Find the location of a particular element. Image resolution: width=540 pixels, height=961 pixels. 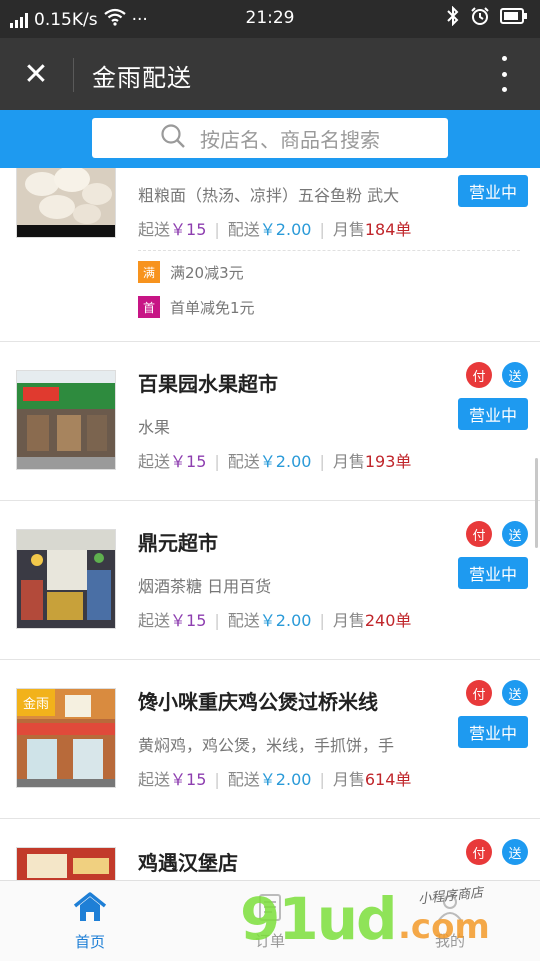

promo-tag-first-order: 首 is located at coordinates (149, 307).